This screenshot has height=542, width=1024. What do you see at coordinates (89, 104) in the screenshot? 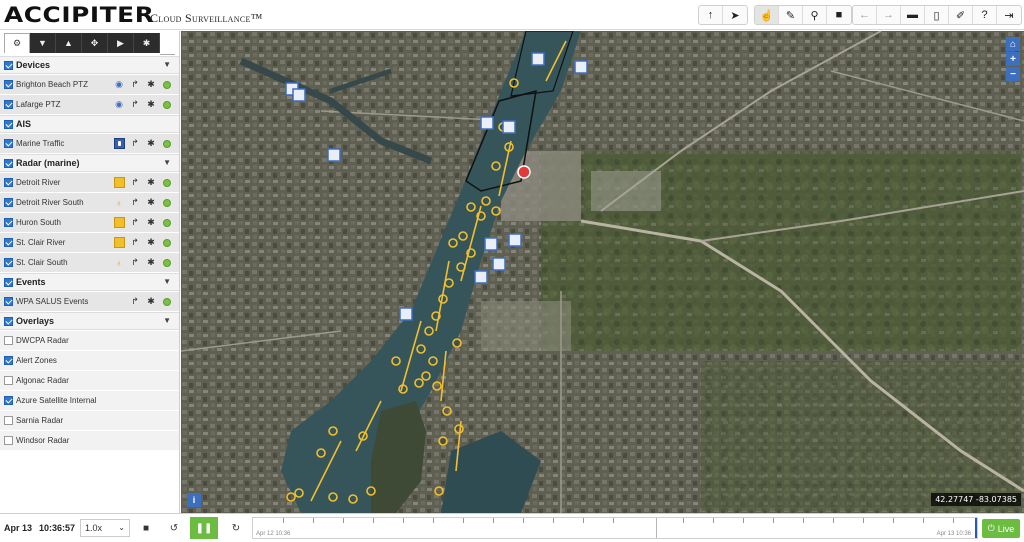
I see `device-row-lafarge: Lafarge PTZ ◉ ↱ ✱` at bounding box center [89, 104].